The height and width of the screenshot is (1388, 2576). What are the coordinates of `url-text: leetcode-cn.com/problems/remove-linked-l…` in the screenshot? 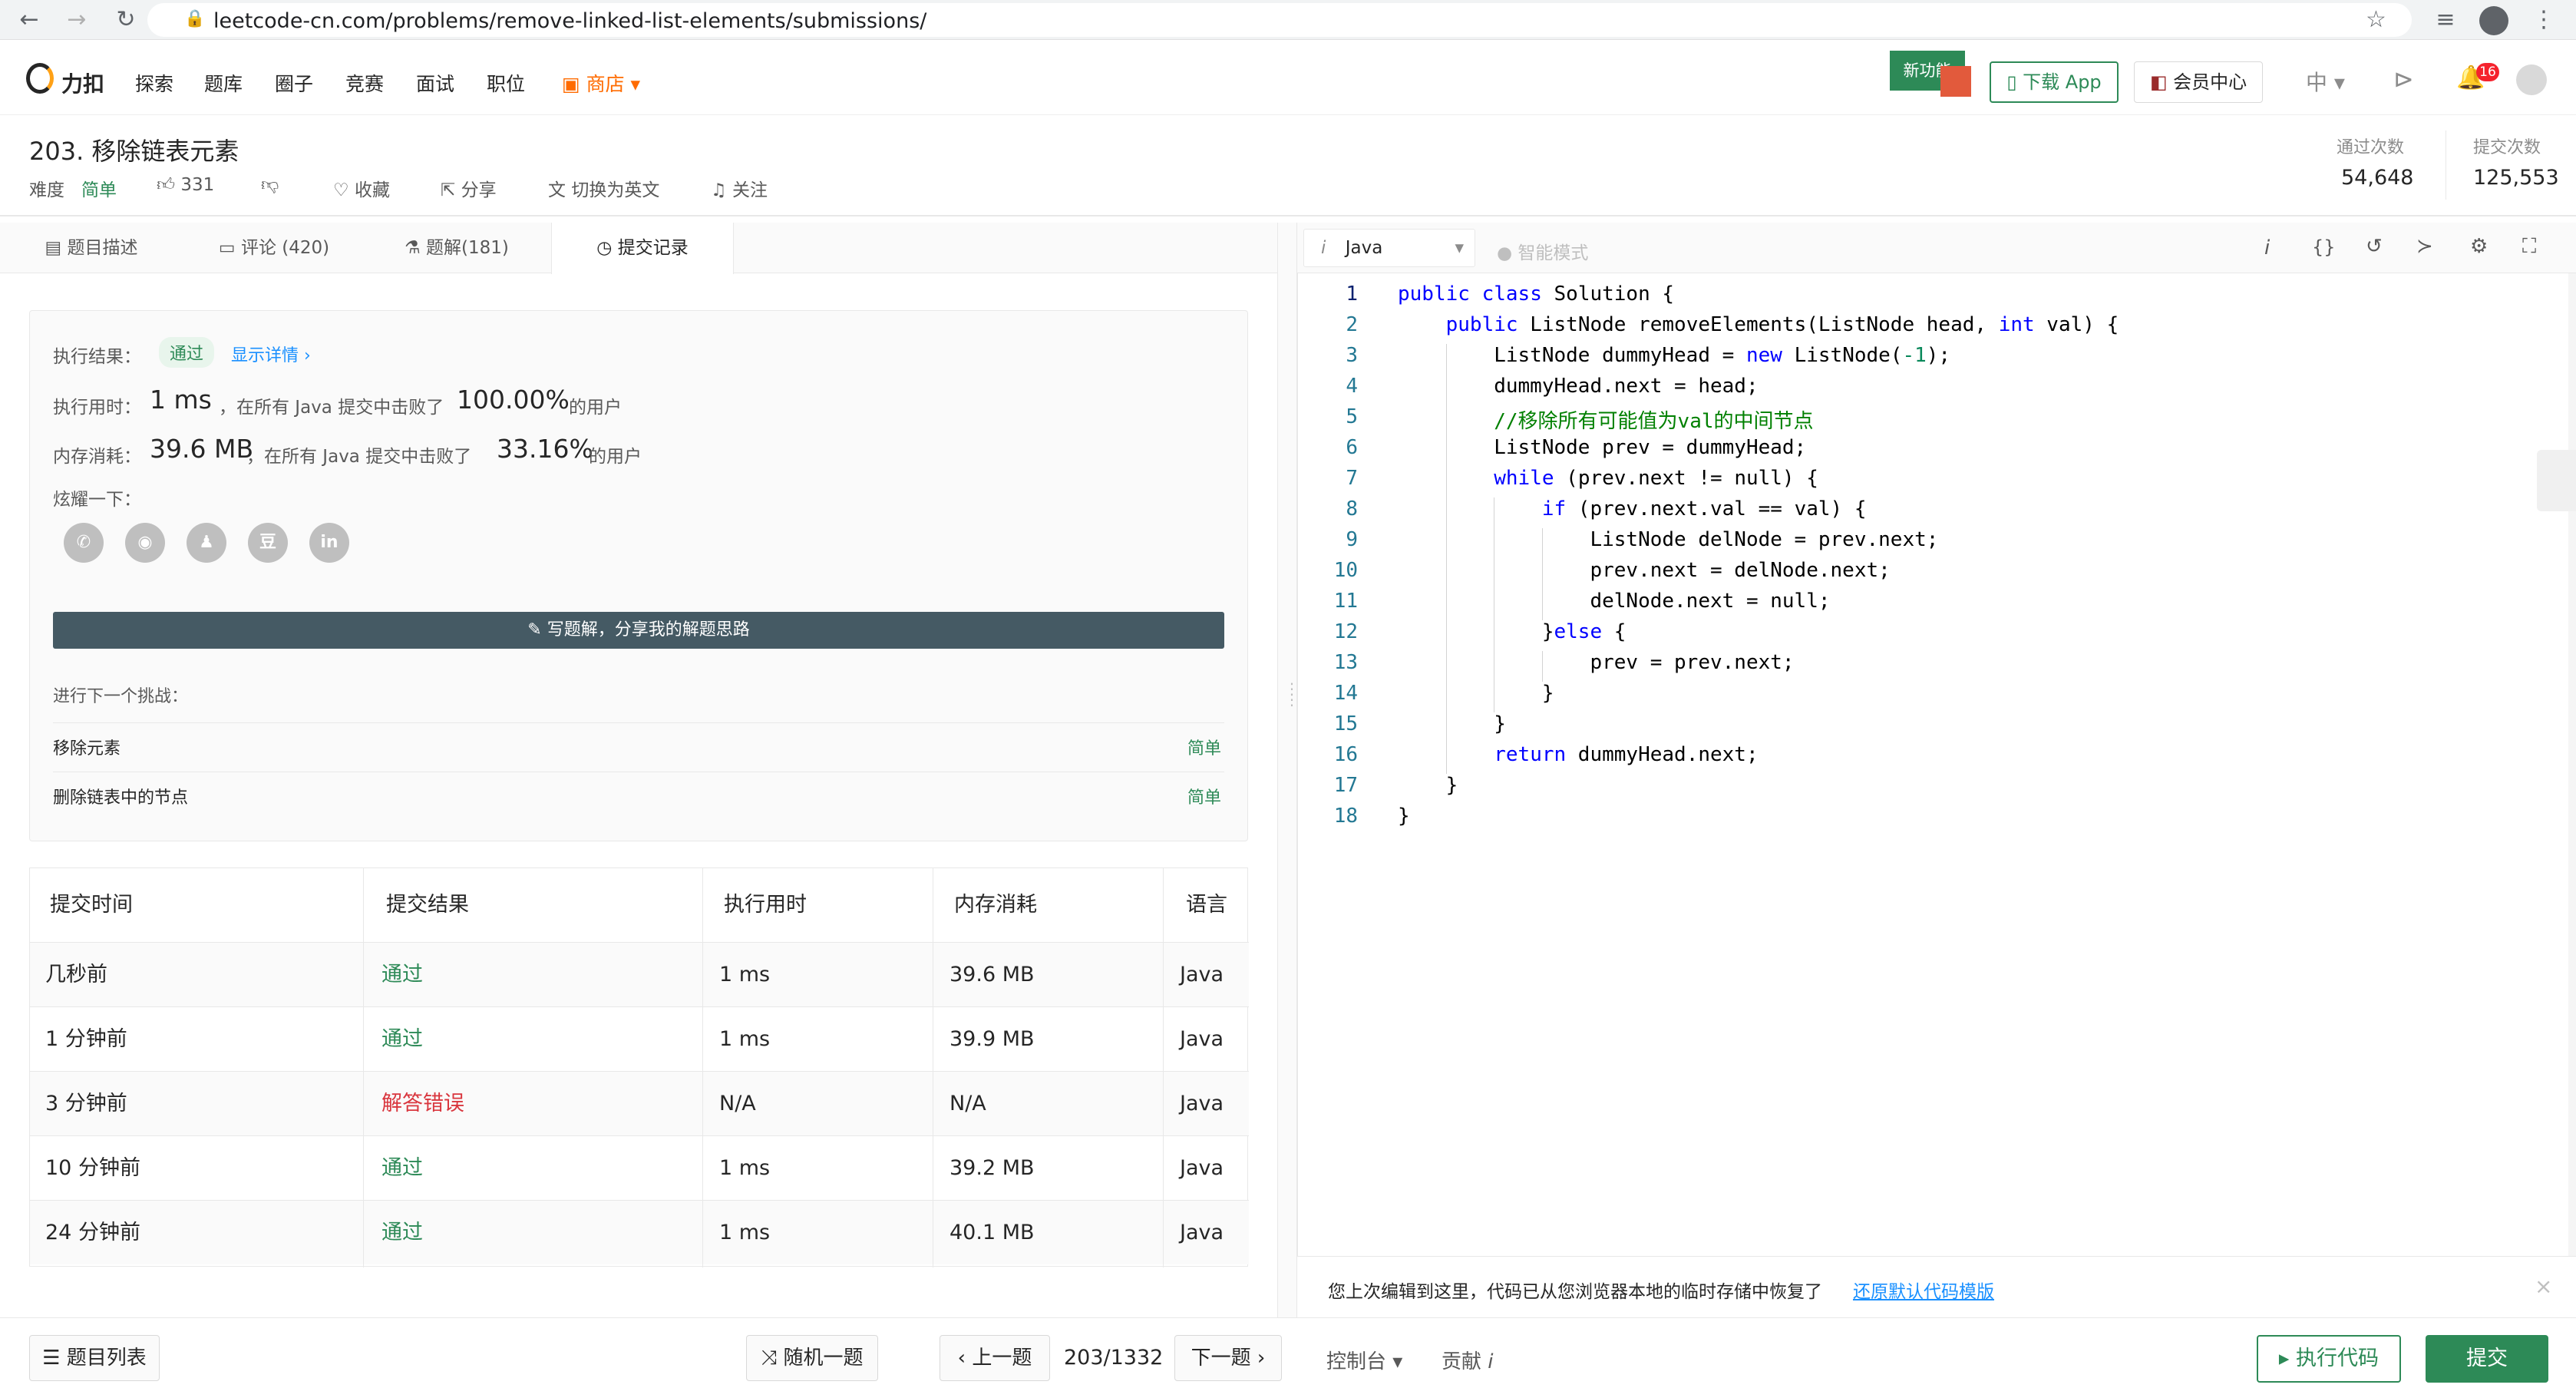 It's located at (569, 21).